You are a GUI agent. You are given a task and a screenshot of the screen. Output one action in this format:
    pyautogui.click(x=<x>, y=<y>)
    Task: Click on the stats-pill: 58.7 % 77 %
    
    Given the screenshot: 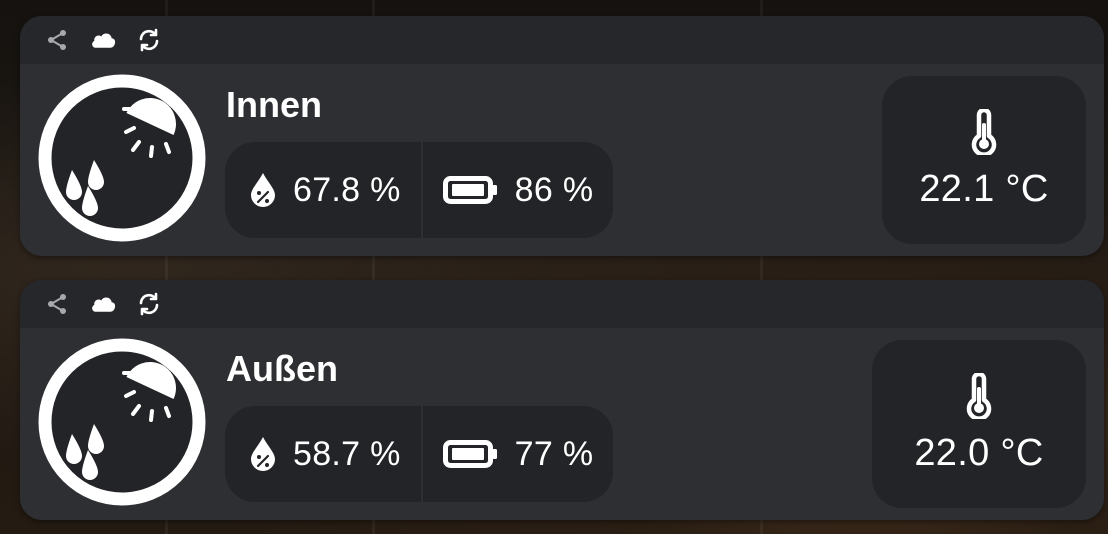 What is the action you would take?
    pyautogui.click(x=419, y=454)
    